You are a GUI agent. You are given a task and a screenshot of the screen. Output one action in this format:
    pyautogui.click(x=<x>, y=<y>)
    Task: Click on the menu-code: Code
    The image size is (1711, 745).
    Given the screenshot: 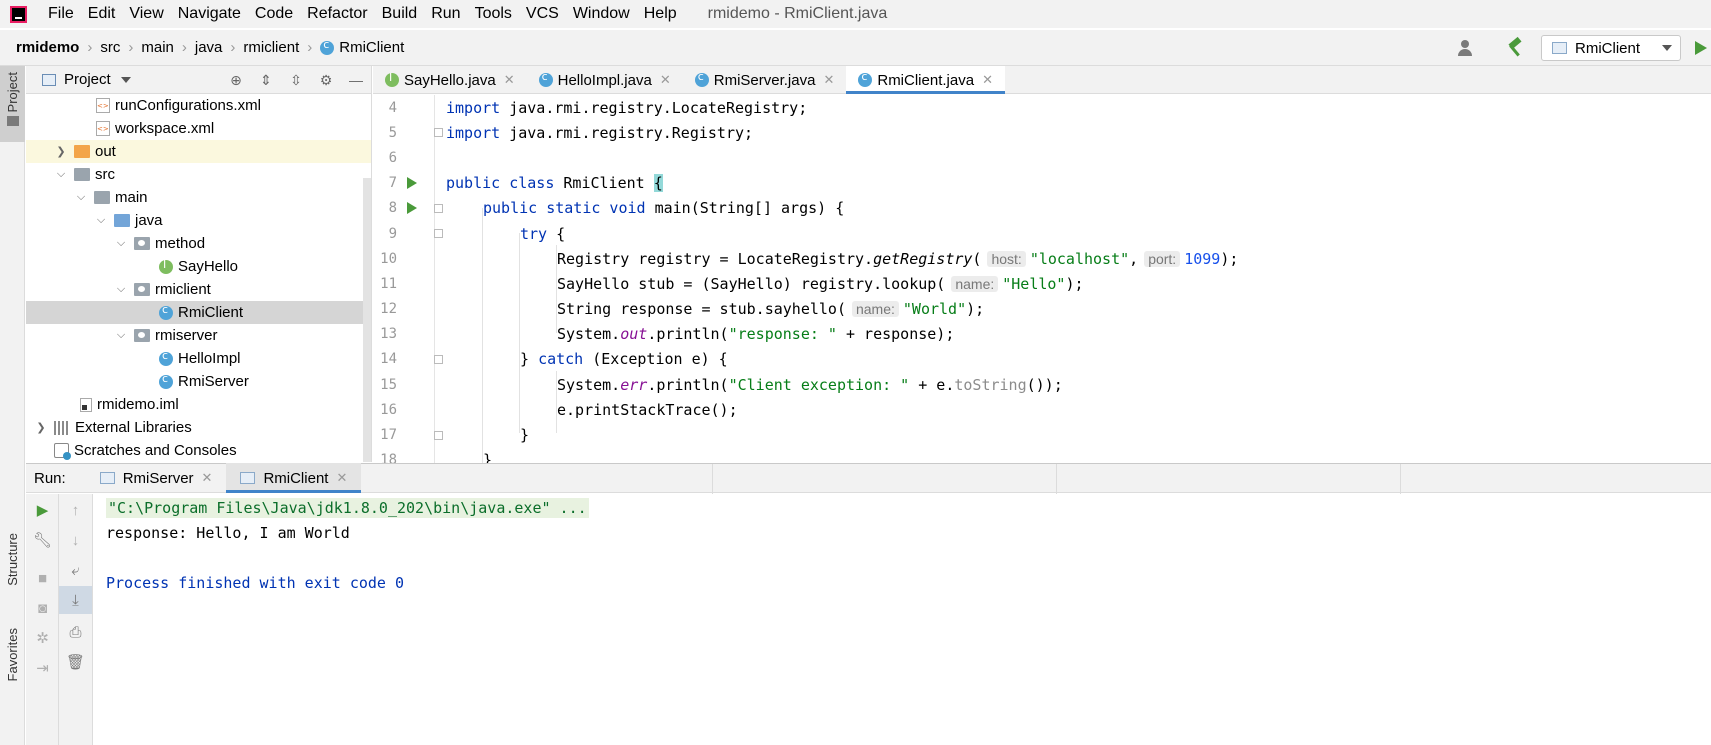 What is the action you would take?
    pyautogui.click(x=274, y=14)
    